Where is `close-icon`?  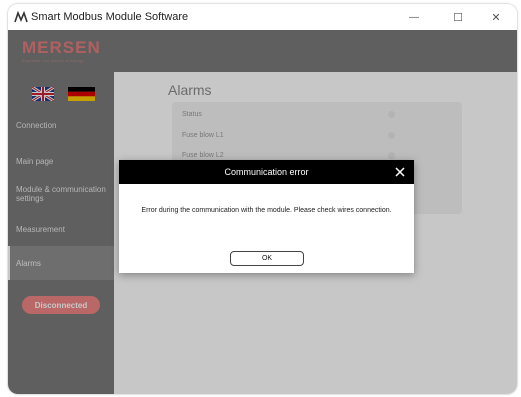
close-icon is located at coordinates (400, 172).